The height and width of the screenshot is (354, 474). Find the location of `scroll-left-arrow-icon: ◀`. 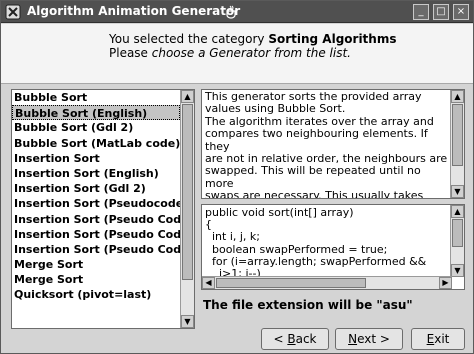

scroll-left-arrow-icon: ◀ is located at coordinates (208, 283).